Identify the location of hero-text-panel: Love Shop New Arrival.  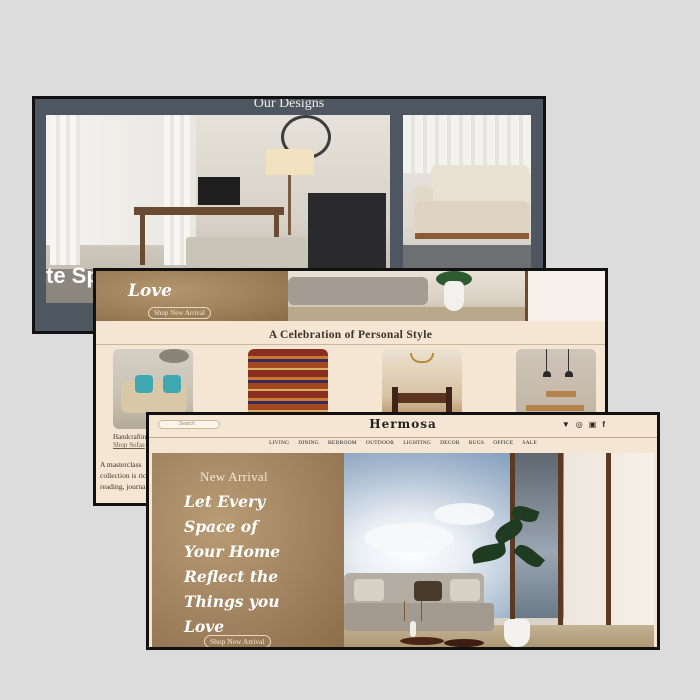
(192, 296).